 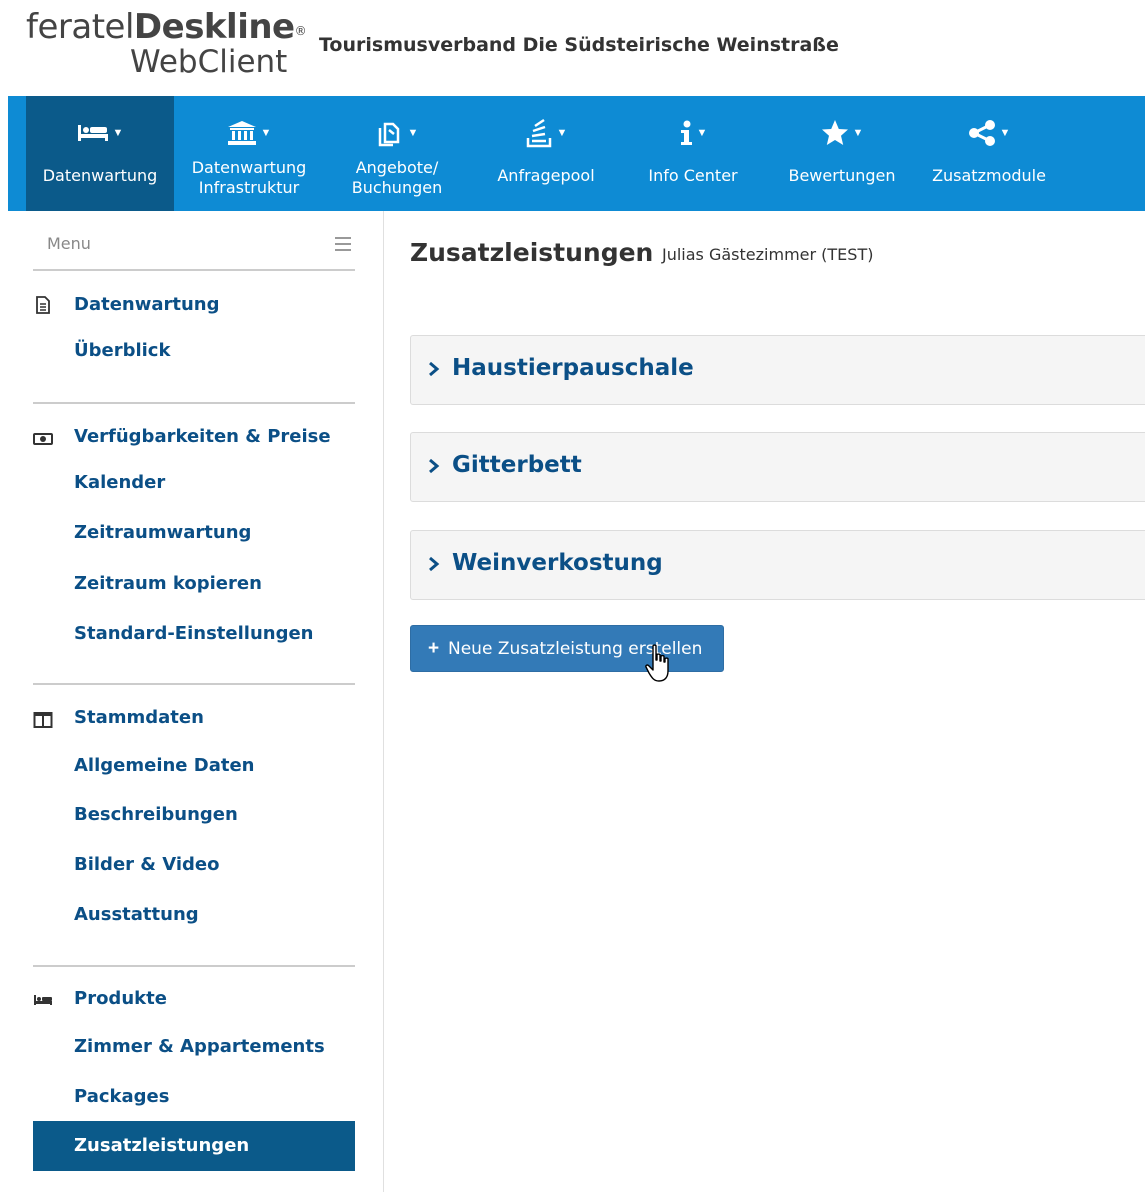 What do you see at coordinates (100, 175) in the screenshot?
I see `nav-label: Datenwartung` at bounding box center [100, 175].